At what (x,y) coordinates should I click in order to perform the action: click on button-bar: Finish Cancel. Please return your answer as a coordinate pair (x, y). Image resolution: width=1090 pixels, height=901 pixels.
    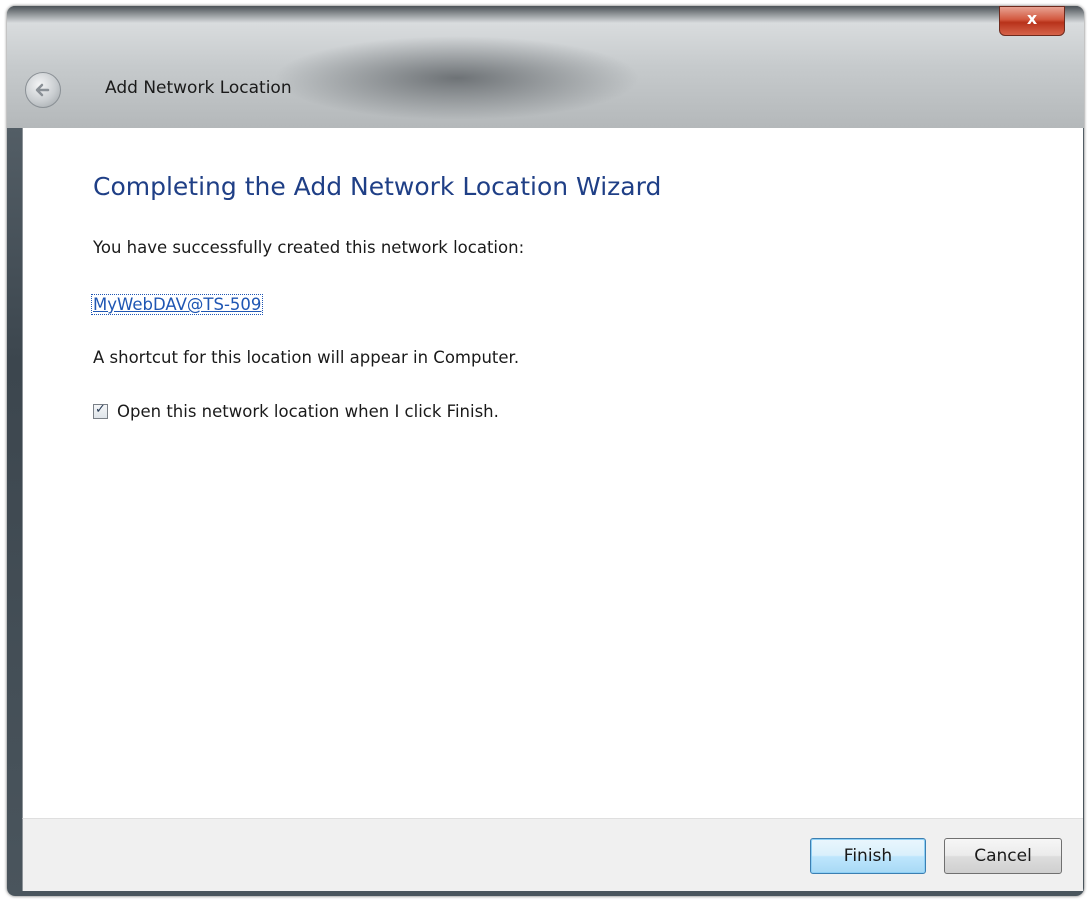
    Looking at the image, I should click on (552, 854).